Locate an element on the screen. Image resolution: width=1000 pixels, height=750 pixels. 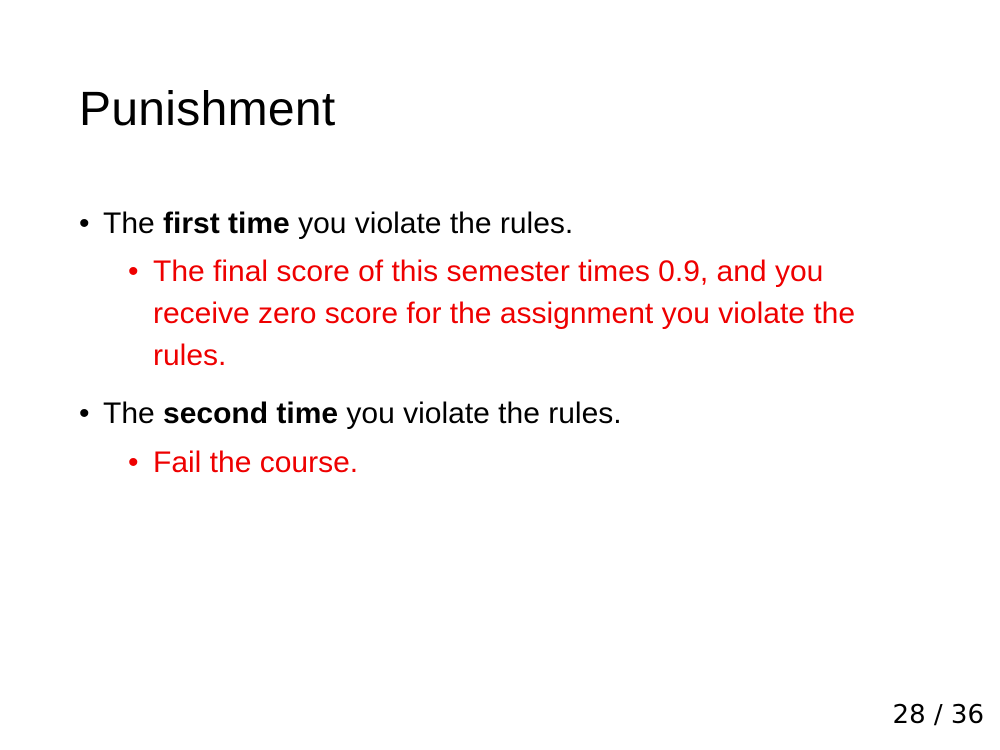
bullet-second-time: • The second time you violate the rules. is located at coordinates (489, 414).